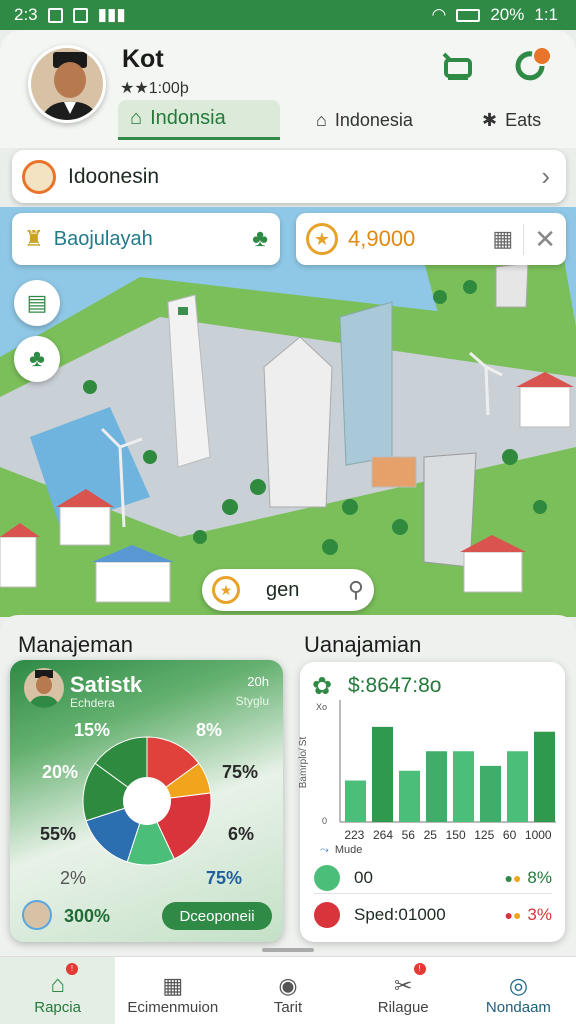  Describe the element at coordinates (37, 915) in the screenshot. I see `footer-avatar` at that location.